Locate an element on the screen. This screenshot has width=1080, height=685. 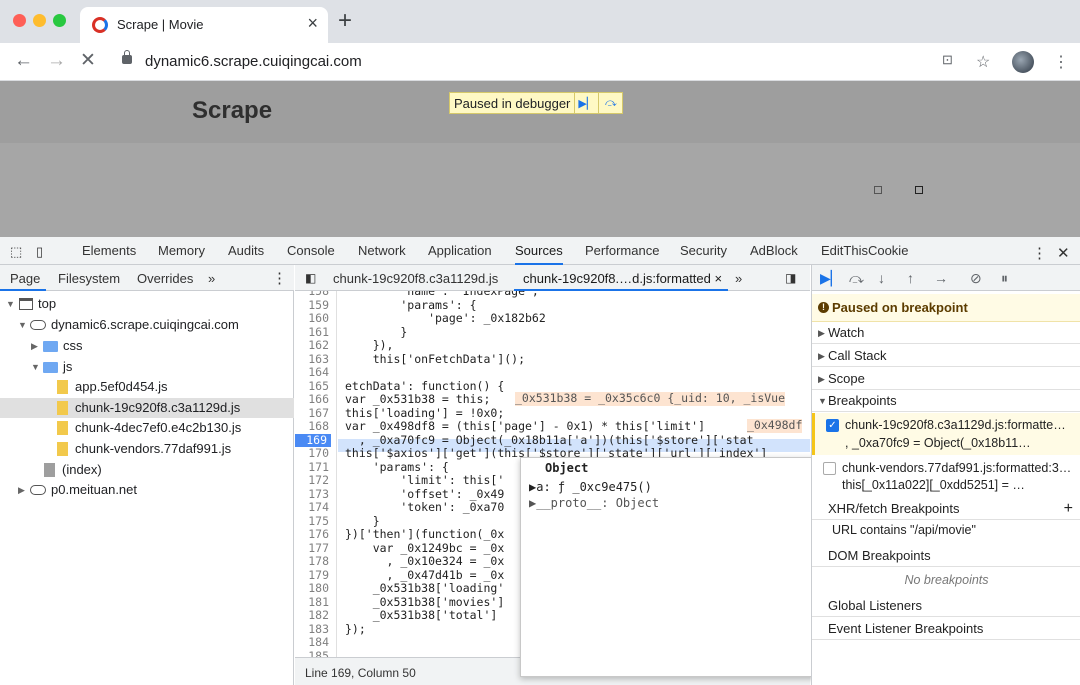
devtools-tab-adblock: AdBlock is located at coordinates (774, 250).